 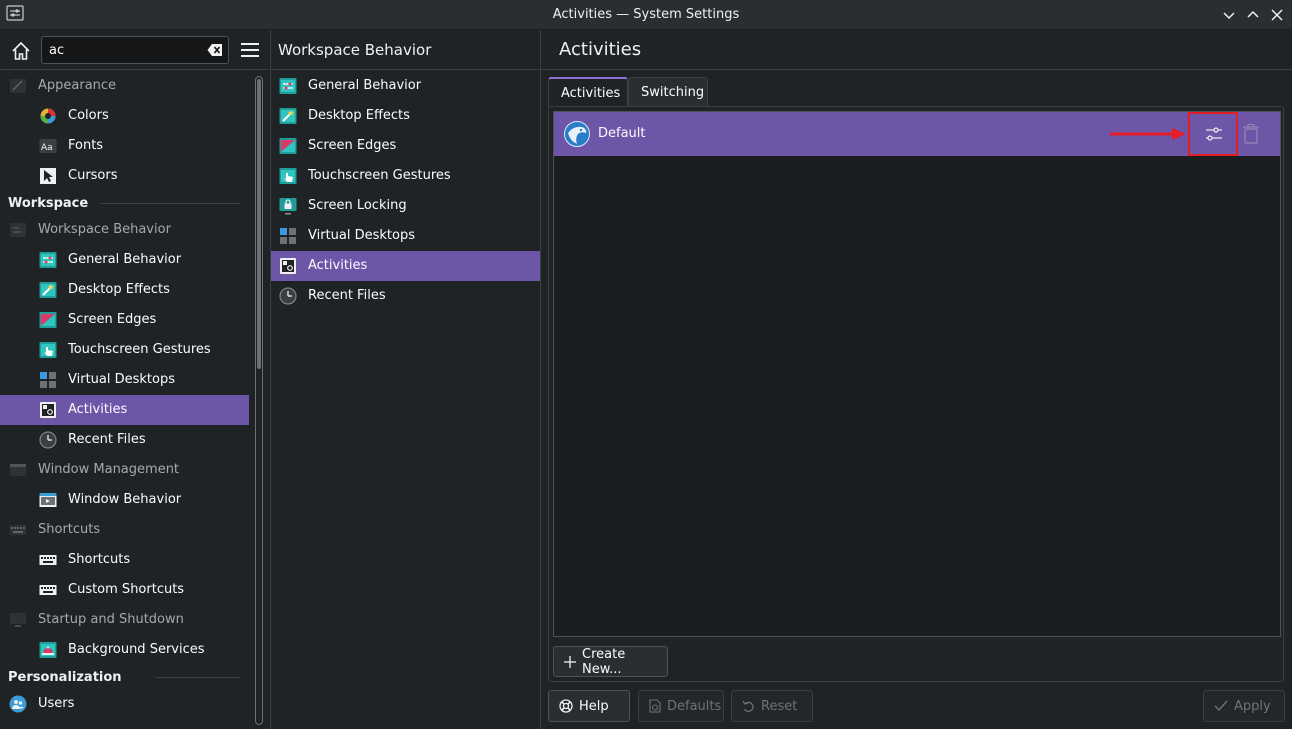 I want to click on hamburger-menu-icon, so click(x=250, y=50).